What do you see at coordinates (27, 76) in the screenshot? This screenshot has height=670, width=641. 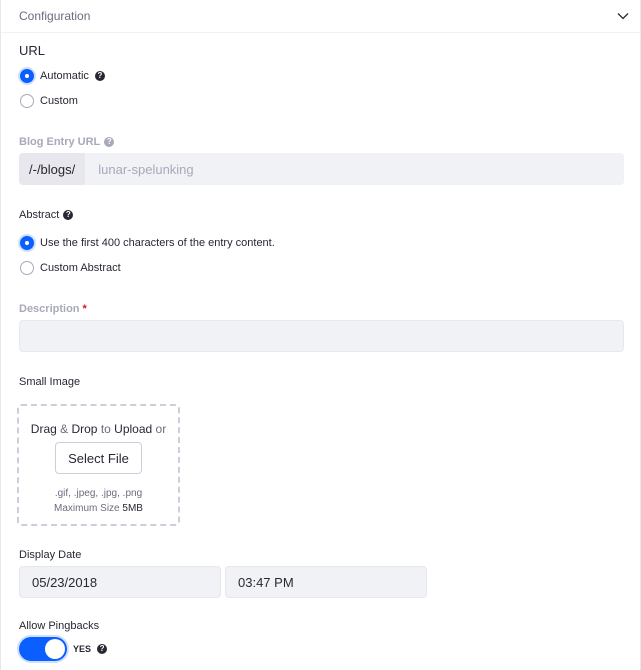 I see `automatic-radio` at bounding box center [27, 76].